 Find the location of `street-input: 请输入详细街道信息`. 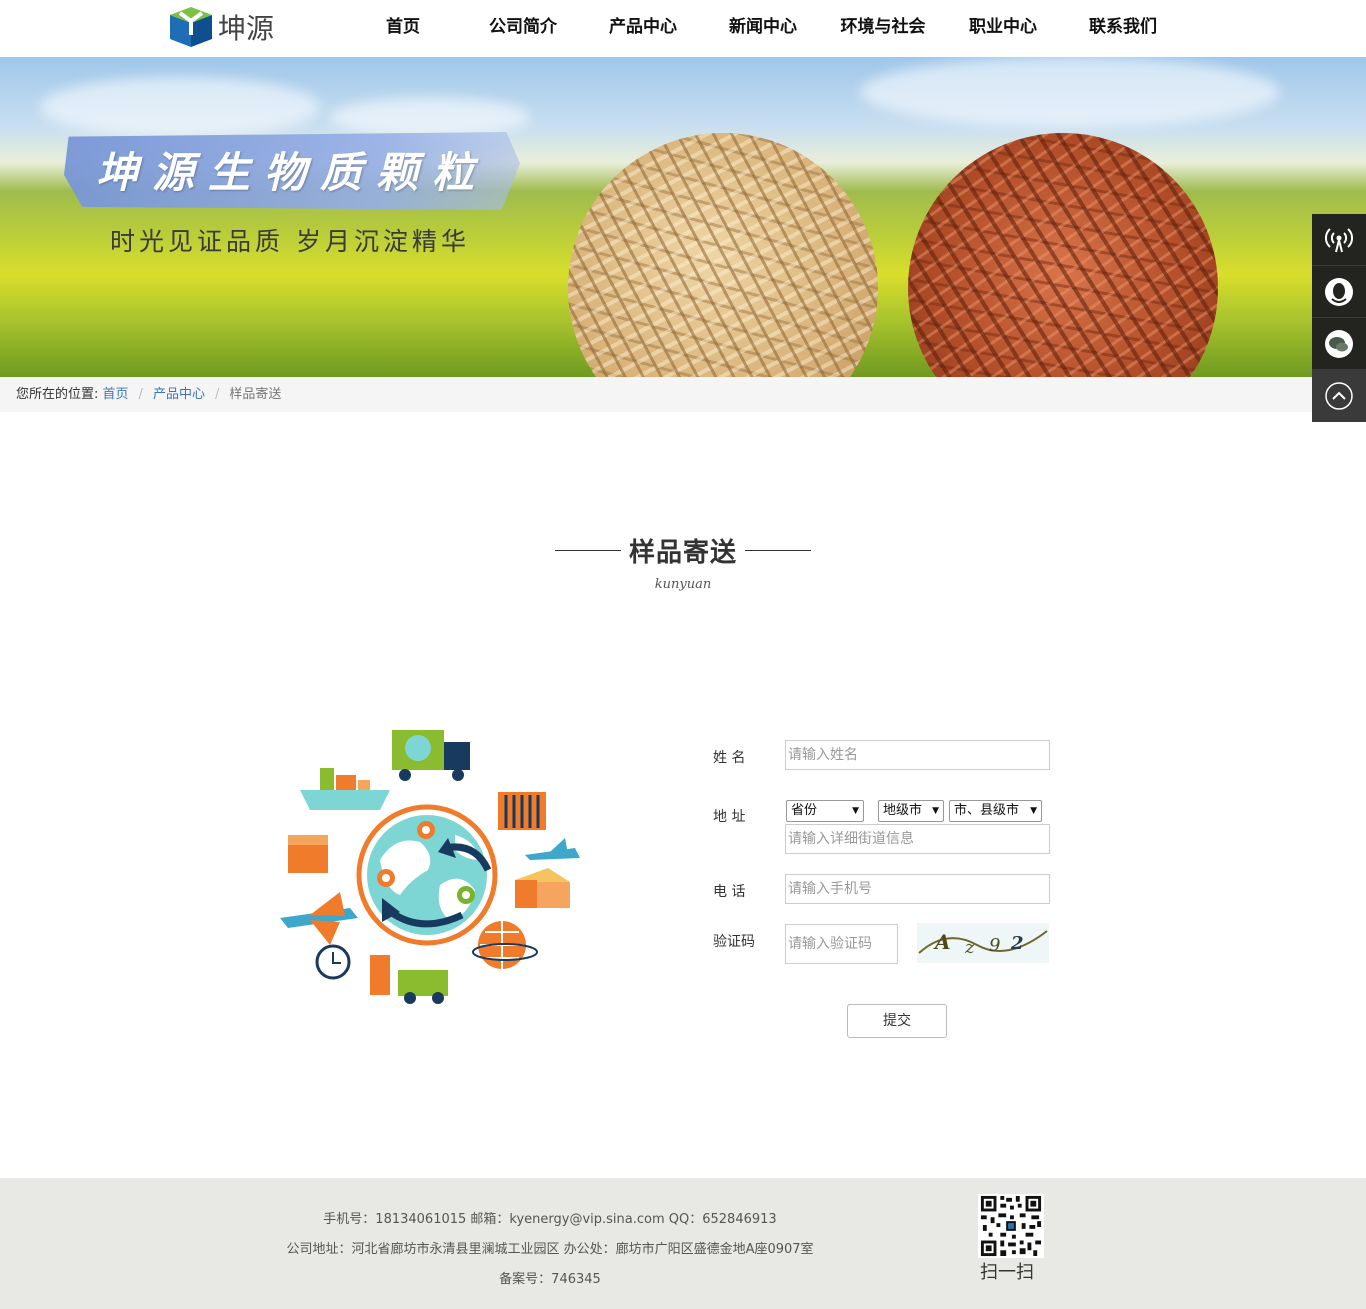

street-input: 请输入详细街道信息 is located at coordinates (917, 839).